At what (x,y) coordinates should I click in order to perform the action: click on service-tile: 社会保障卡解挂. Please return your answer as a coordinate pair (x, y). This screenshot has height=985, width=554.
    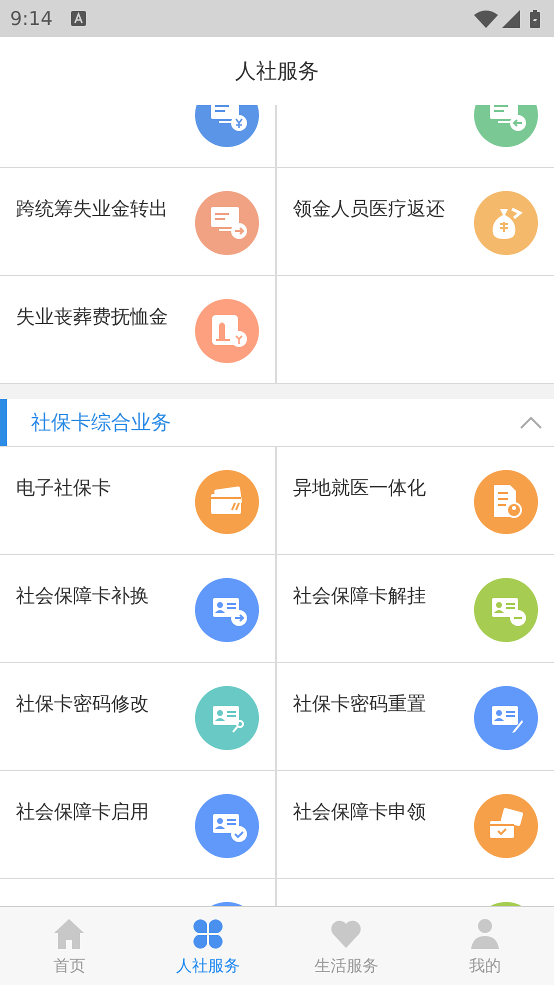
    Looking at the image, I should click on (415, 609).